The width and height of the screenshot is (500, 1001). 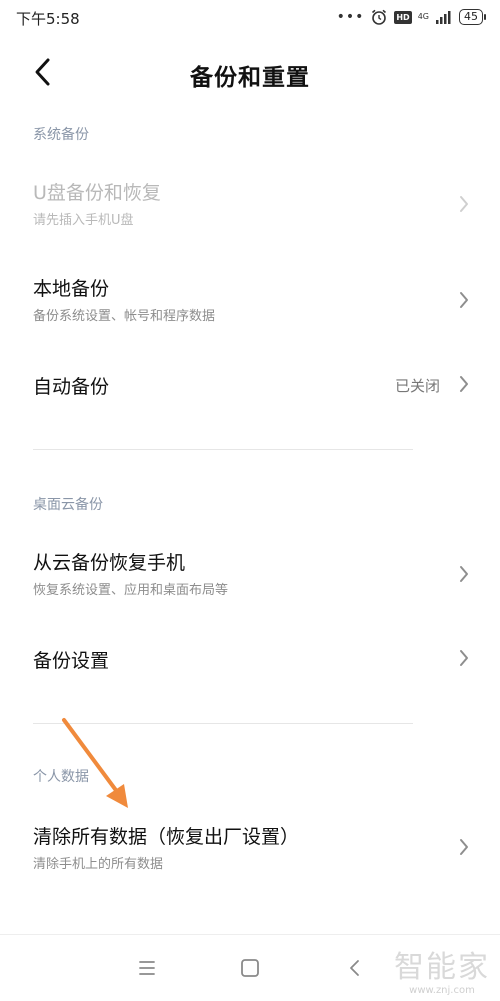 What do you see at coordinates (71, 387) in the screenshot?
I see `item-title: 自动备份` at bounding box center [71, 387].